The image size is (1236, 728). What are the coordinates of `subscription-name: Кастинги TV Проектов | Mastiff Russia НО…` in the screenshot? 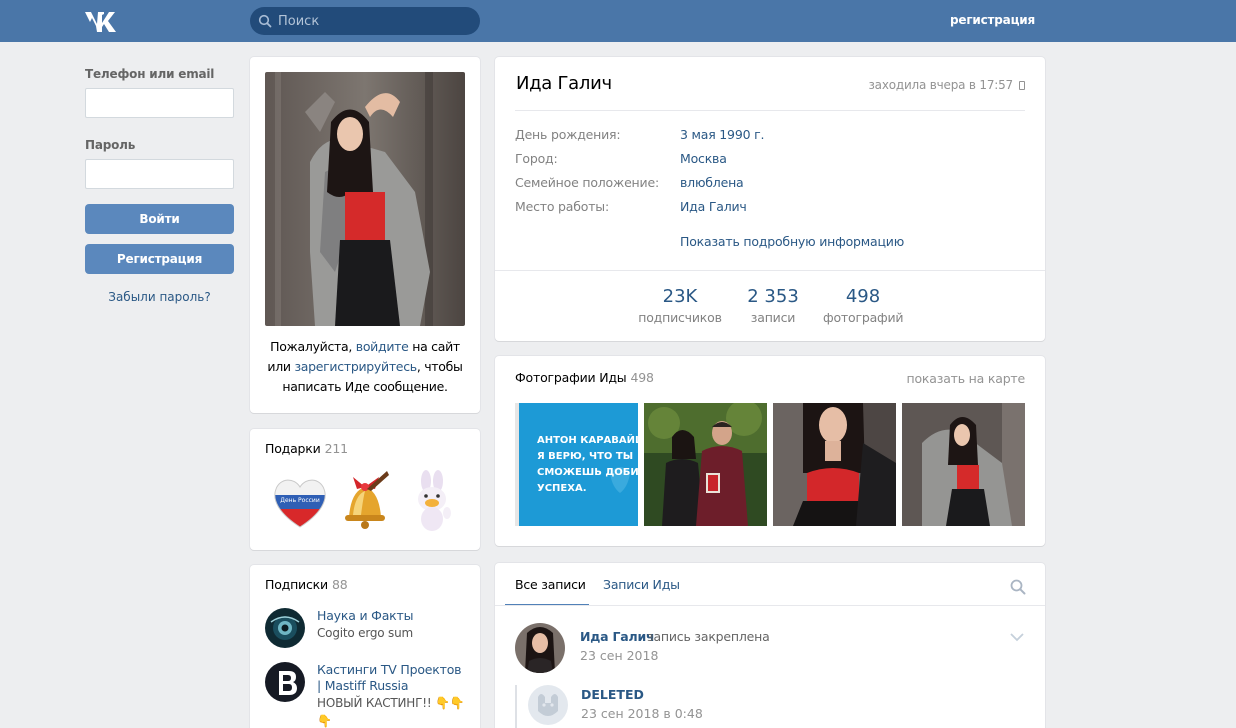 It's located at (392, 695).